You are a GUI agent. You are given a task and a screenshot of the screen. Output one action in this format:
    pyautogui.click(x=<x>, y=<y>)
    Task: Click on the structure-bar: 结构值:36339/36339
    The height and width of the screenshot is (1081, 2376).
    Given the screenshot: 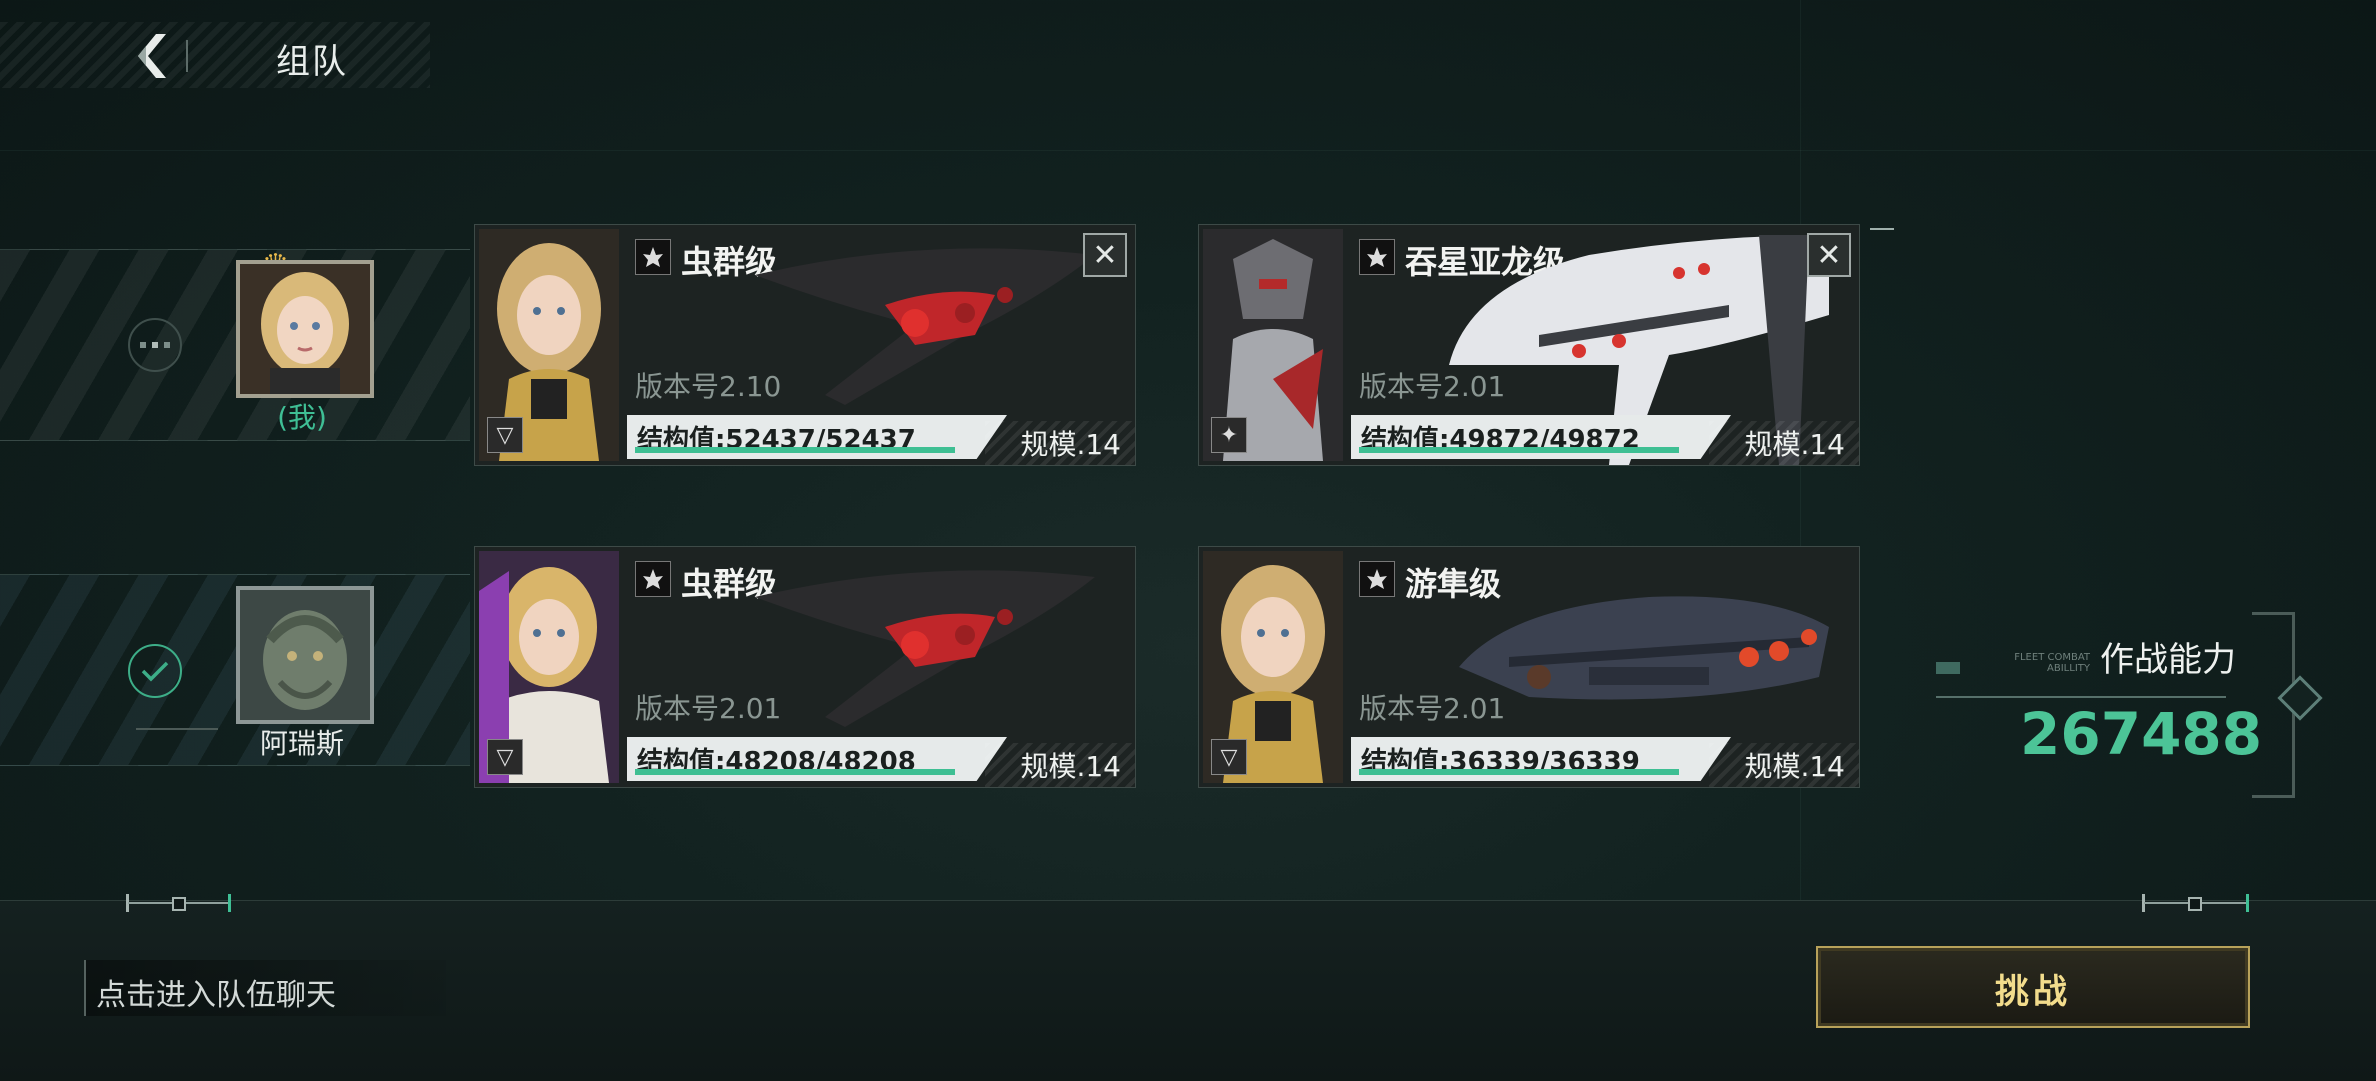 What is the action you would take?
    pyautogui.click(x=1541, y=759)
    